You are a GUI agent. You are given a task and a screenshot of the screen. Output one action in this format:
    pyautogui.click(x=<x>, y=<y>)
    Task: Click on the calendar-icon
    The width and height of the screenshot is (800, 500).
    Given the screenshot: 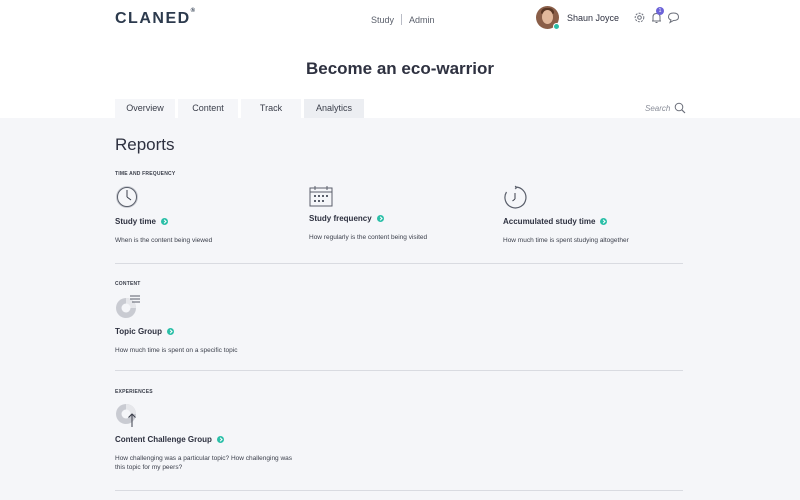 What is the action you would take?
    pyautogui.click(x=321, y=196)
    